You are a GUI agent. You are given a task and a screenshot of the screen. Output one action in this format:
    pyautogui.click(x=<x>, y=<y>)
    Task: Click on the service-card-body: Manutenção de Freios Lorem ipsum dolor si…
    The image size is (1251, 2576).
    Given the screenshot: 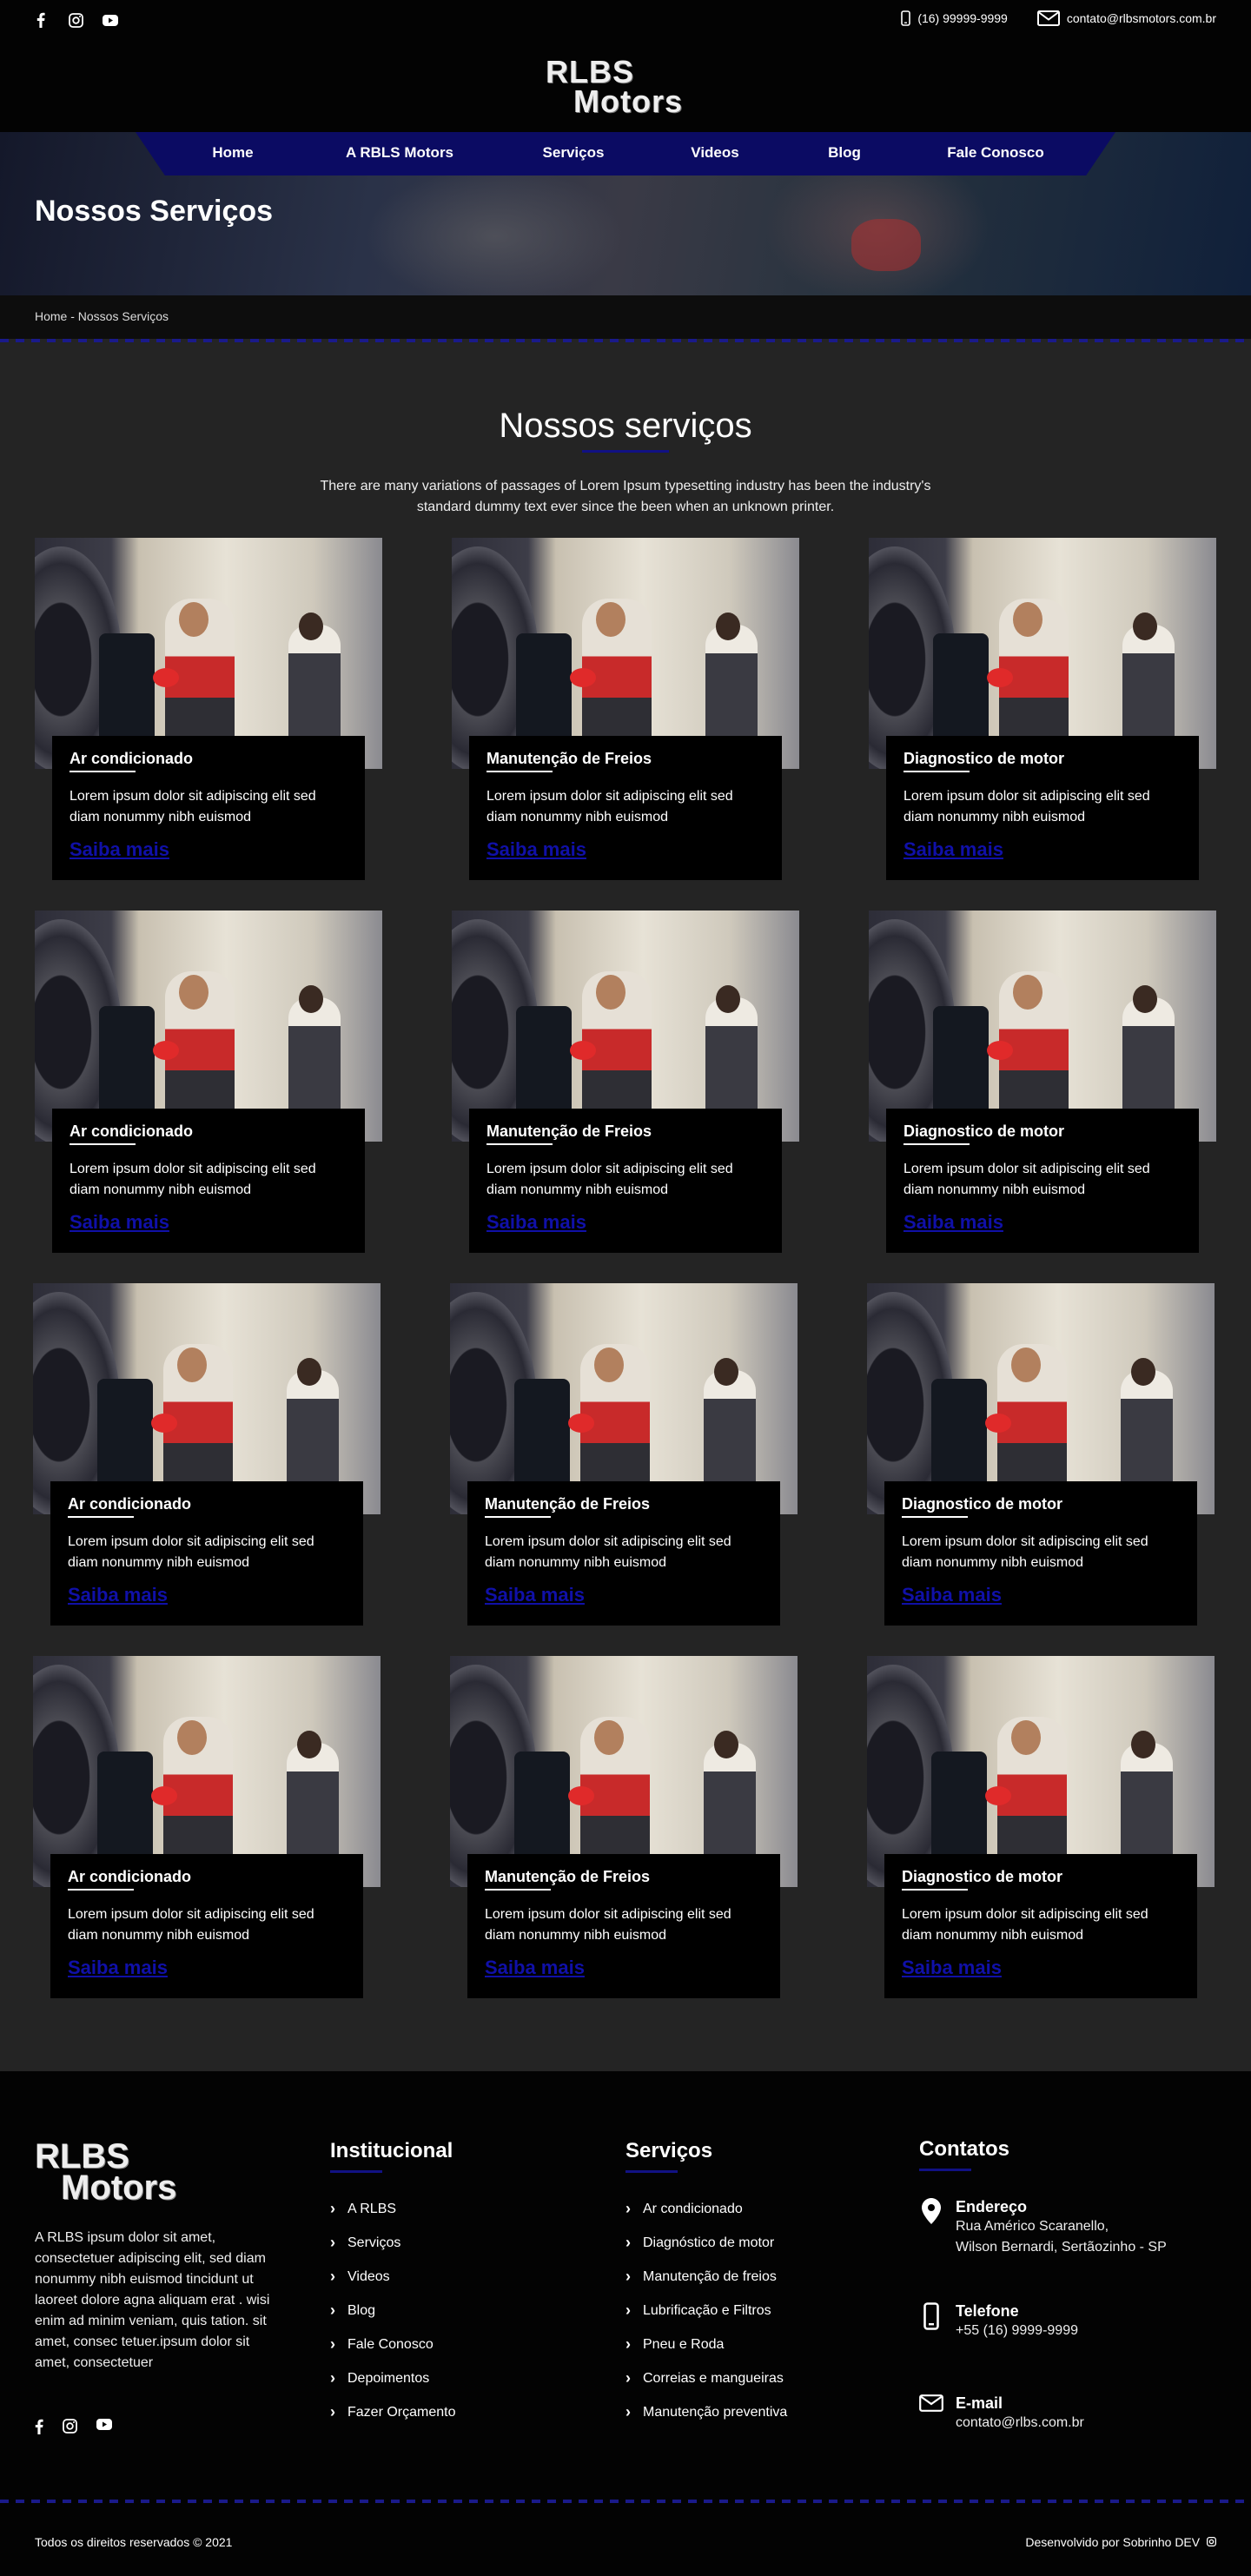 What is the action you would take?
    pyautogui.click(x=625, y=808)
    